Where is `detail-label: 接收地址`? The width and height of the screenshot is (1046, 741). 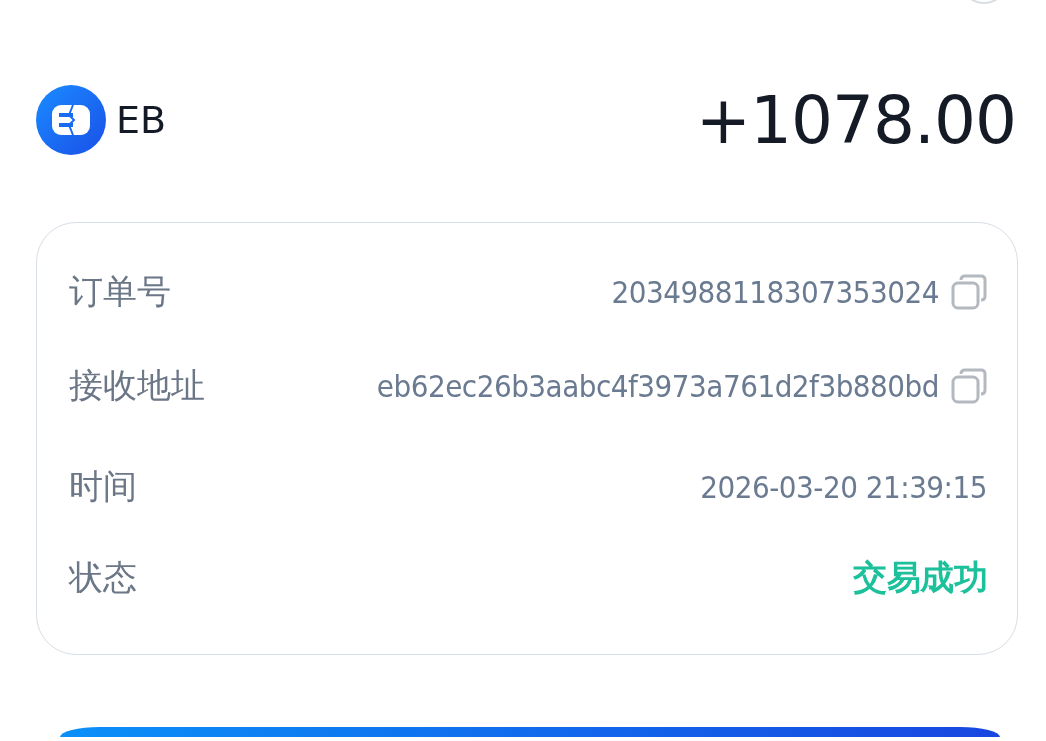
detail-label: 接收地址 is located at coordinates (137, 385).